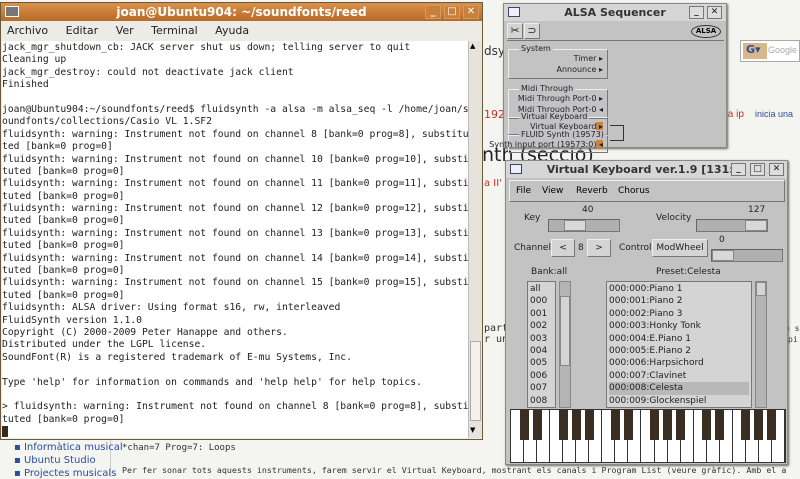  What do you see at coordinates (541, 351) in the screenshot?
I see `bank-item: 004` at bounding box center [541, 351].